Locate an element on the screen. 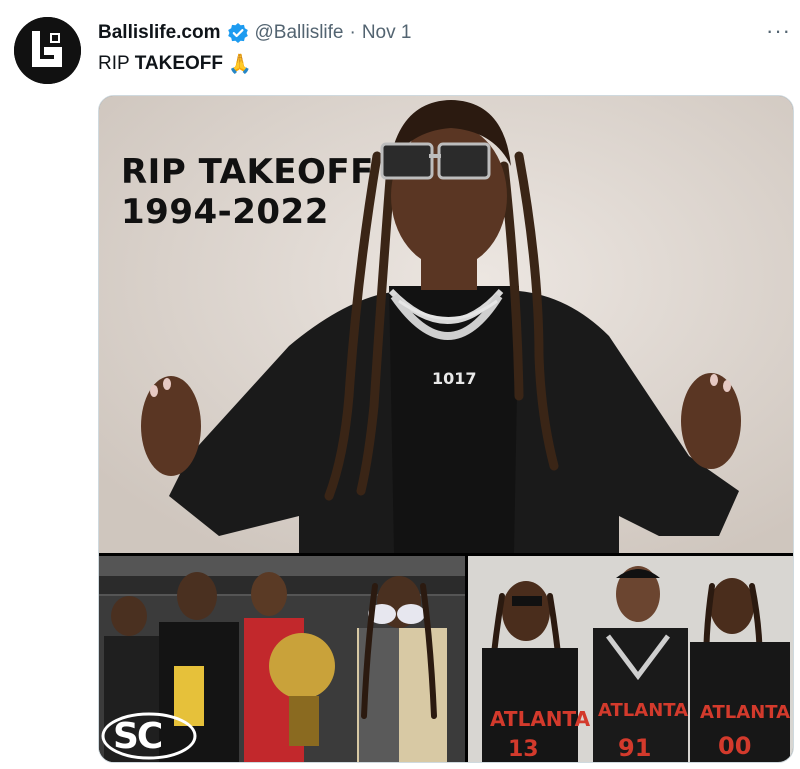 This screenshot has height=769, width=800. tweet-header: Ballislife.com @Ballislife · Nov 1 is located at coordinates (254, 33).